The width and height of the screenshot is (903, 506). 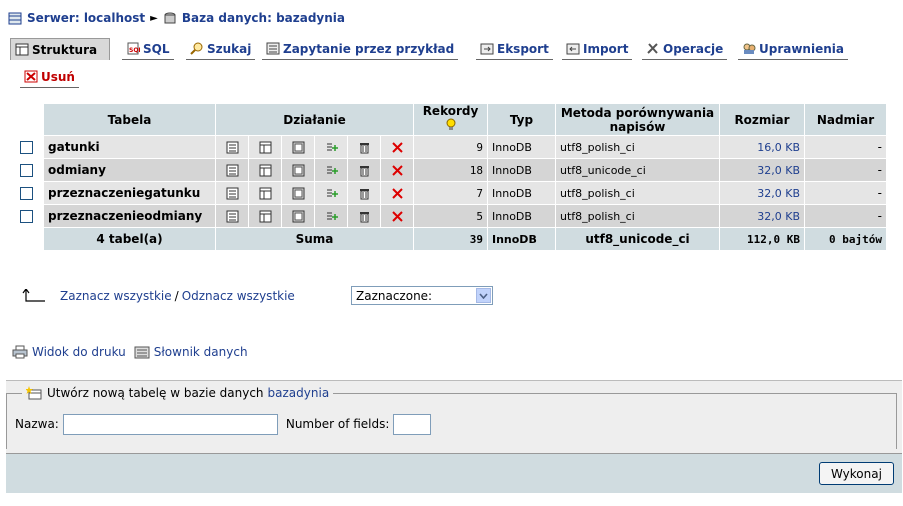 I want to click on hint-bulb-icon, so click(x=451, y=125).